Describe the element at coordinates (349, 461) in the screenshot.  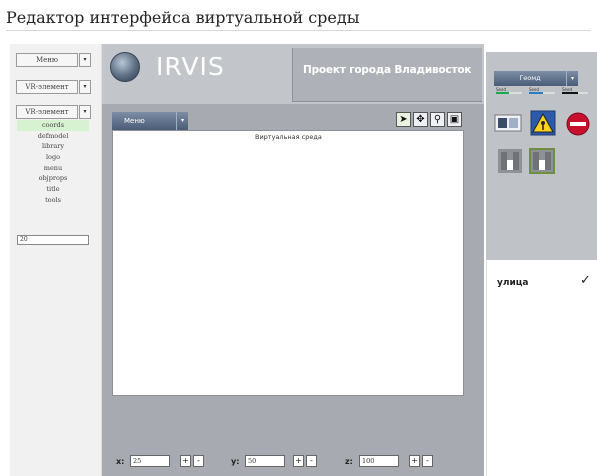
I see `z-label: z:` at that location.